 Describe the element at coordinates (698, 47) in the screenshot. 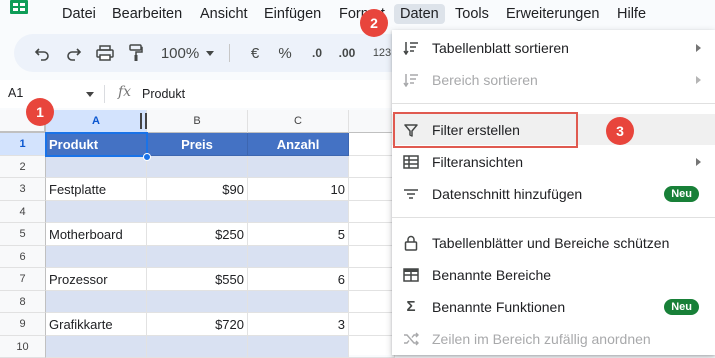

I see `submenu-arrow-icon` at that location.